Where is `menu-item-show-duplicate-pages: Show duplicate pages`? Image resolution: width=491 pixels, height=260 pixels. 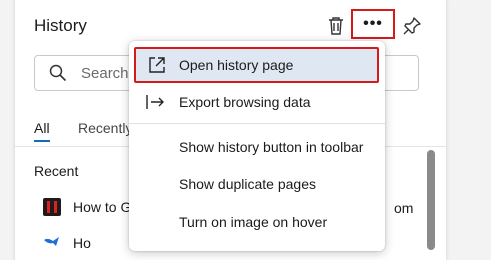
menu-item-show-duplicate-pages: Show duplicate pages is located at coordinates (257, 184).